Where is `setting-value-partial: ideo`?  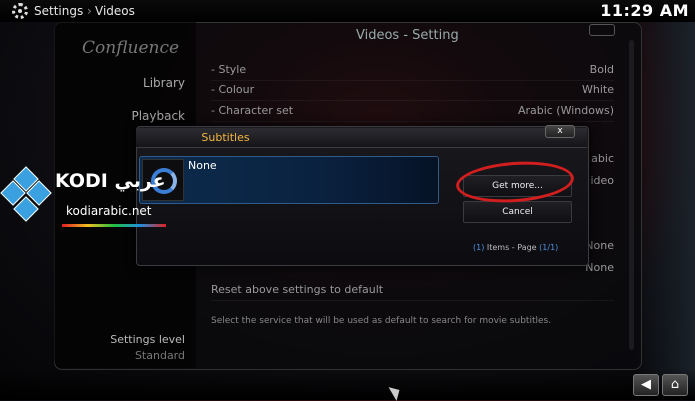
setting-value-partial: ideo is located at coordinates (602, 180).